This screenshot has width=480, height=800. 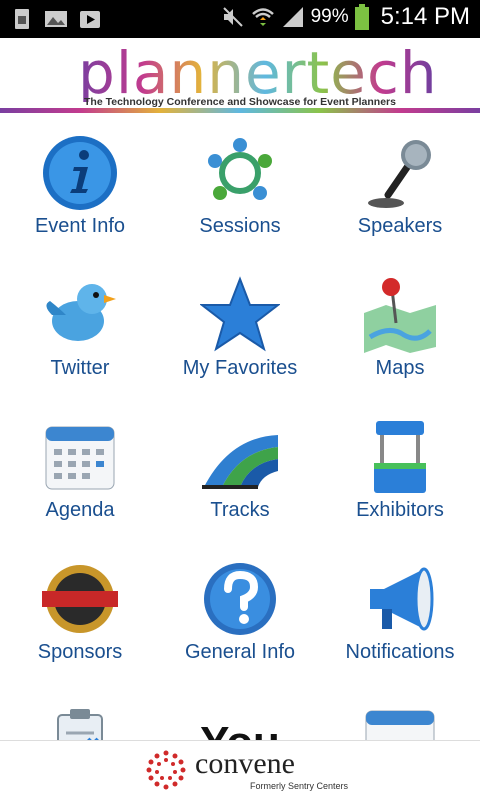 What do you see at coordinates (299, 786) in the screenshot?
I see `convene-subtitle: Formerly Sentry Centers` at bounding box center [299, 786].